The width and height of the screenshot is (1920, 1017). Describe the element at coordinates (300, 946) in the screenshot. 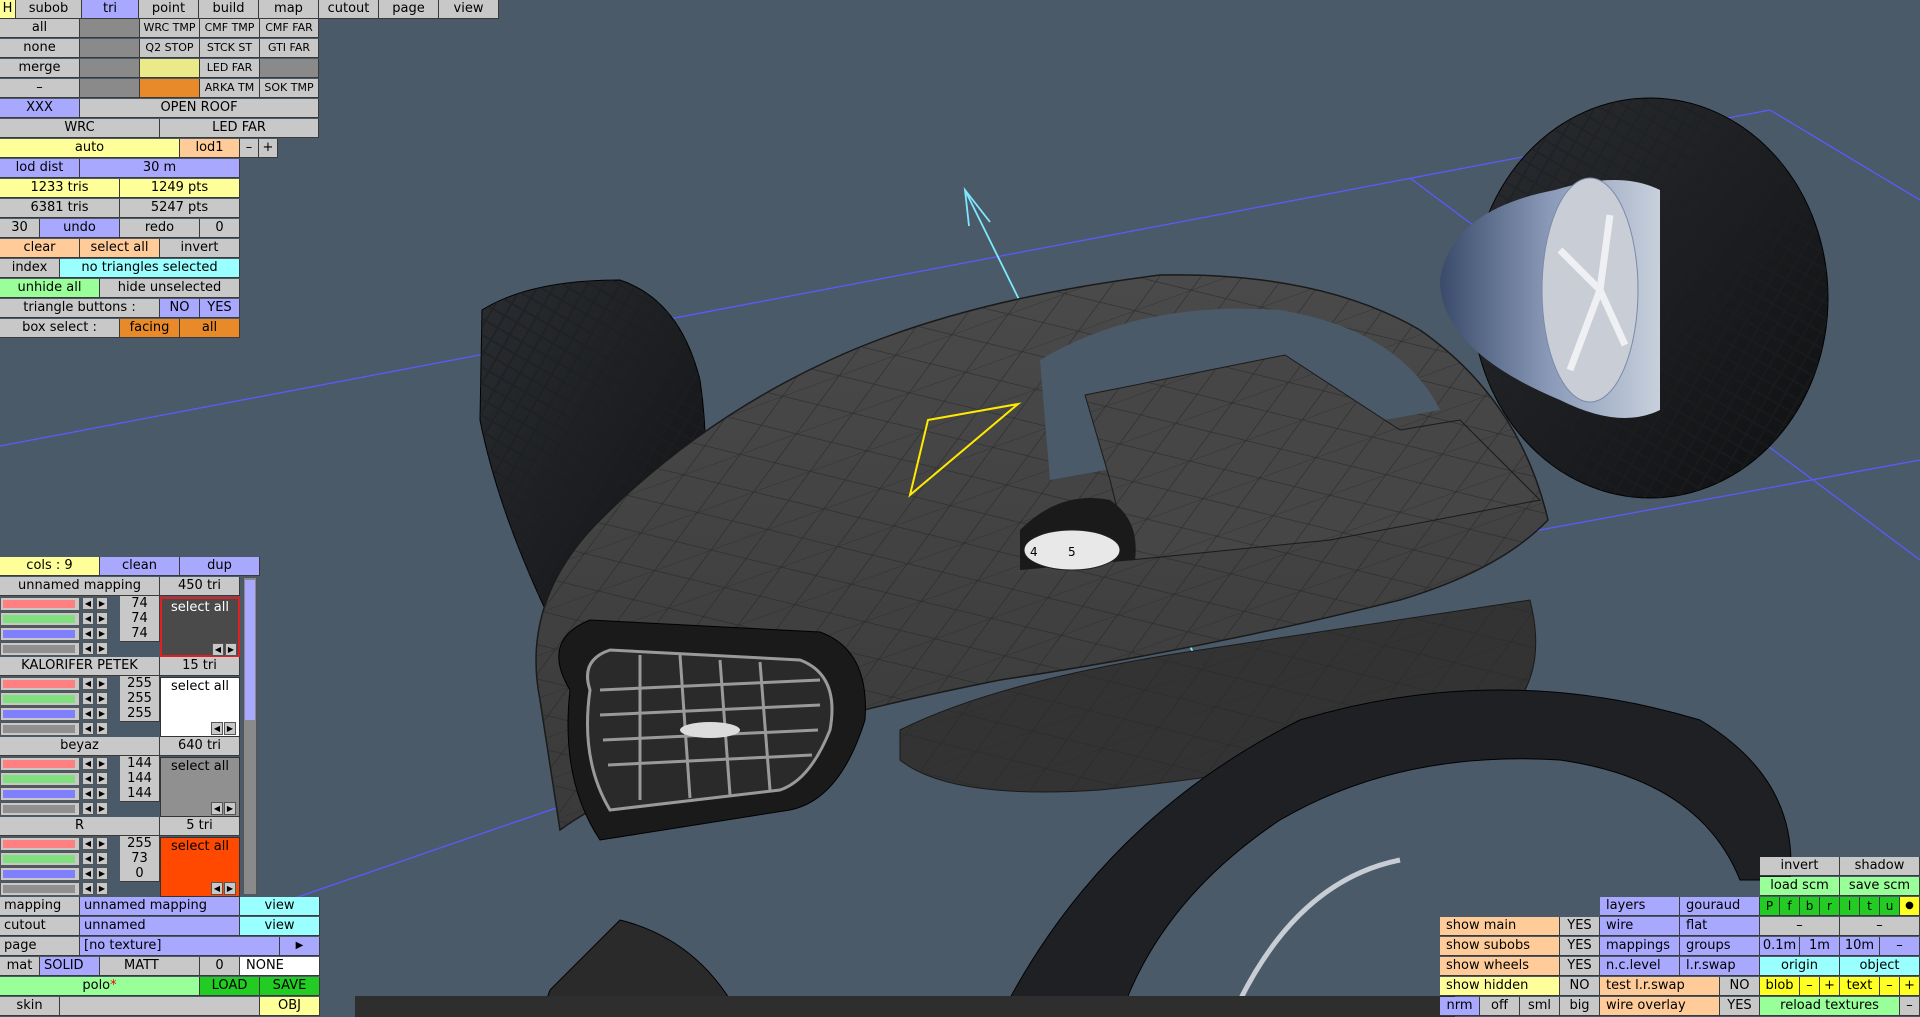

I see `page-arrow-button: ▶` at that location.